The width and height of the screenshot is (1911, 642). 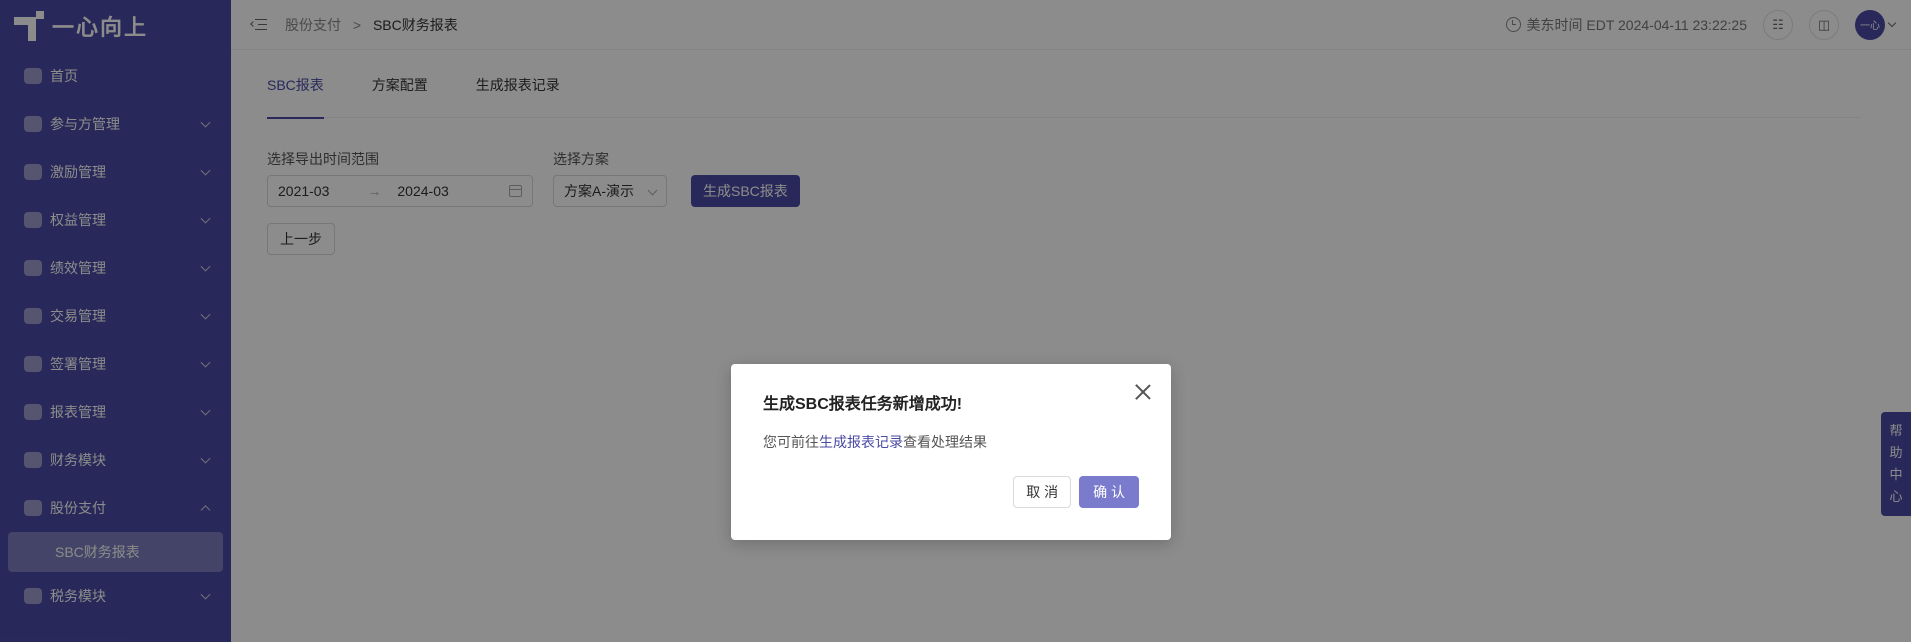 What do you see at coordinates (863, 404) in the screenshot?
I see `dialog-title: 生成SBC报表任务新增成功!` at bounding box center [863, 404].